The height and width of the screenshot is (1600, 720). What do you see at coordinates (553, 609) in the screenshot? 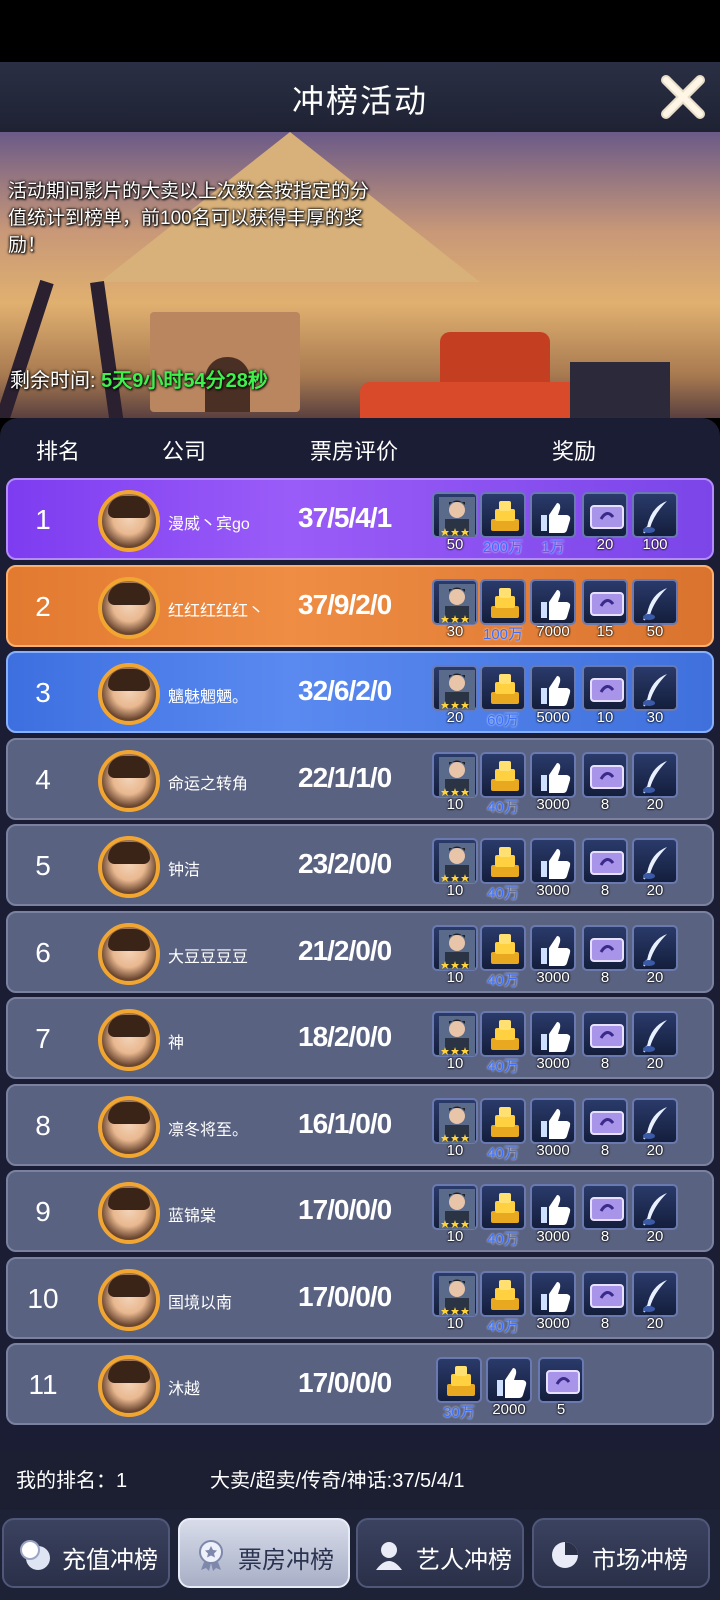
I see `reward-item: 7000` at bounding box center [553, 609].